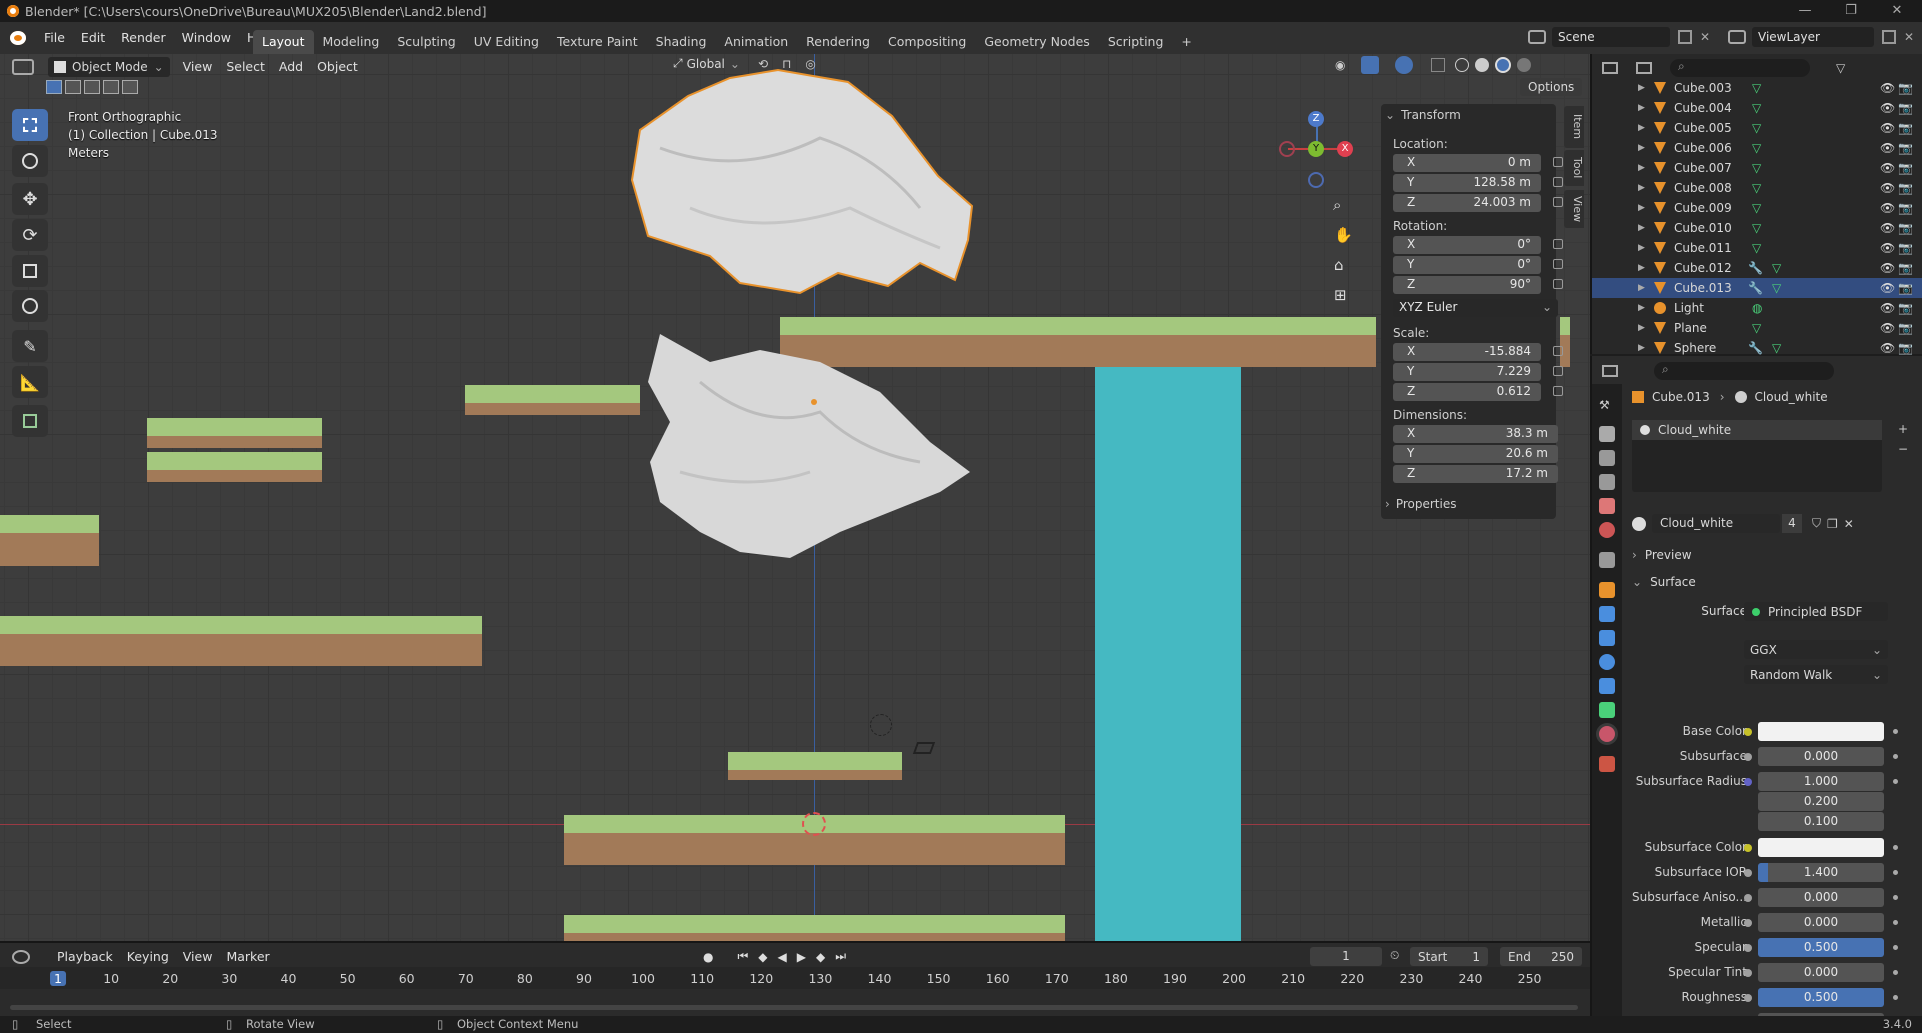 Image resolution: width=1922 pixels, height=1033 pixels. I want to click on timeline-editor-icon, so click(21, 957).